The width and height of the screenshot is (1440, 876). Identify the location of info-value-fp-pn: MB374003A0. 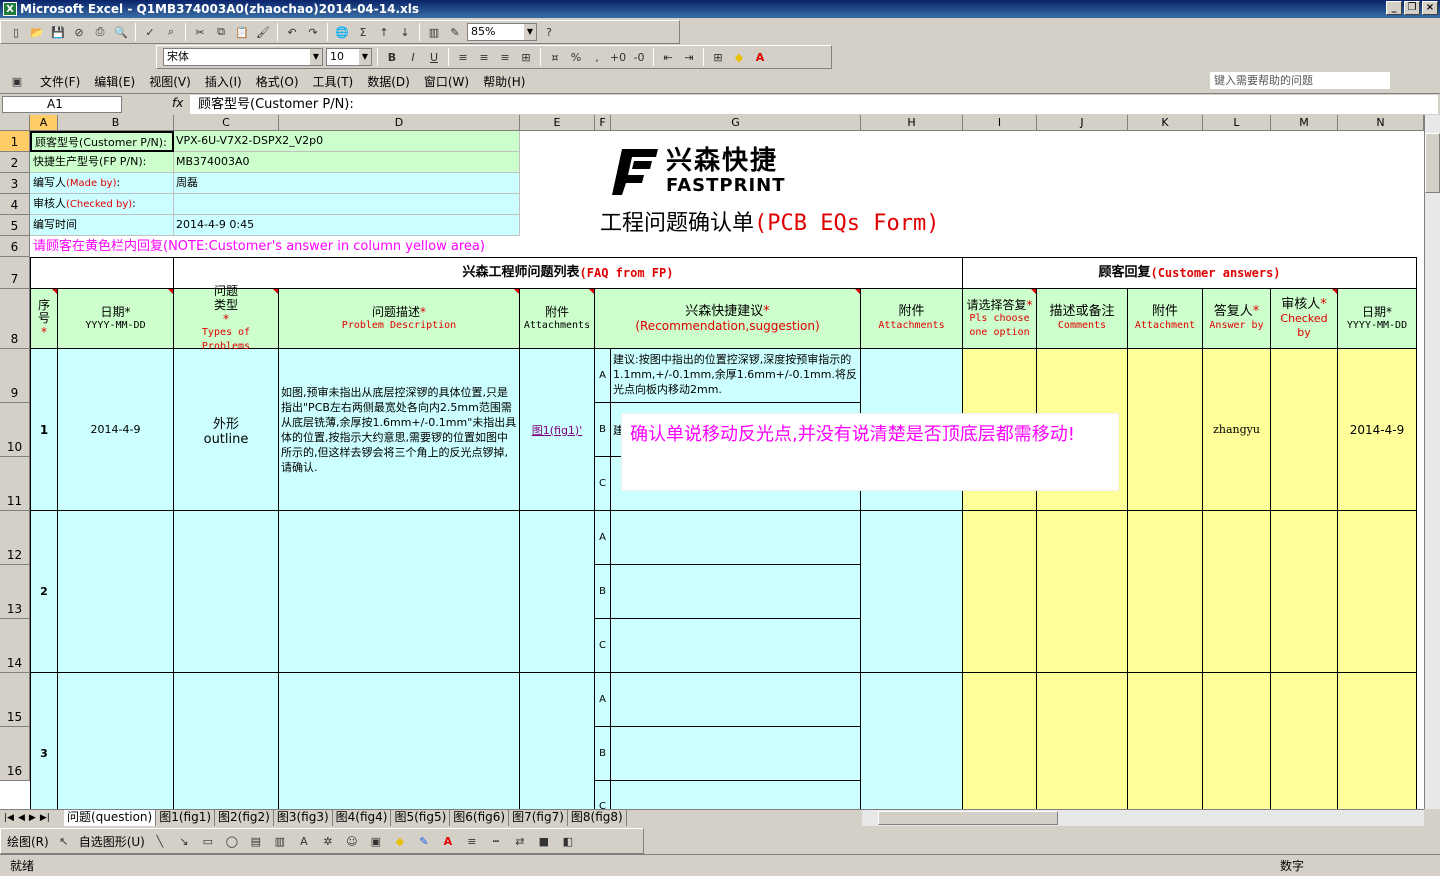
(347, 162).